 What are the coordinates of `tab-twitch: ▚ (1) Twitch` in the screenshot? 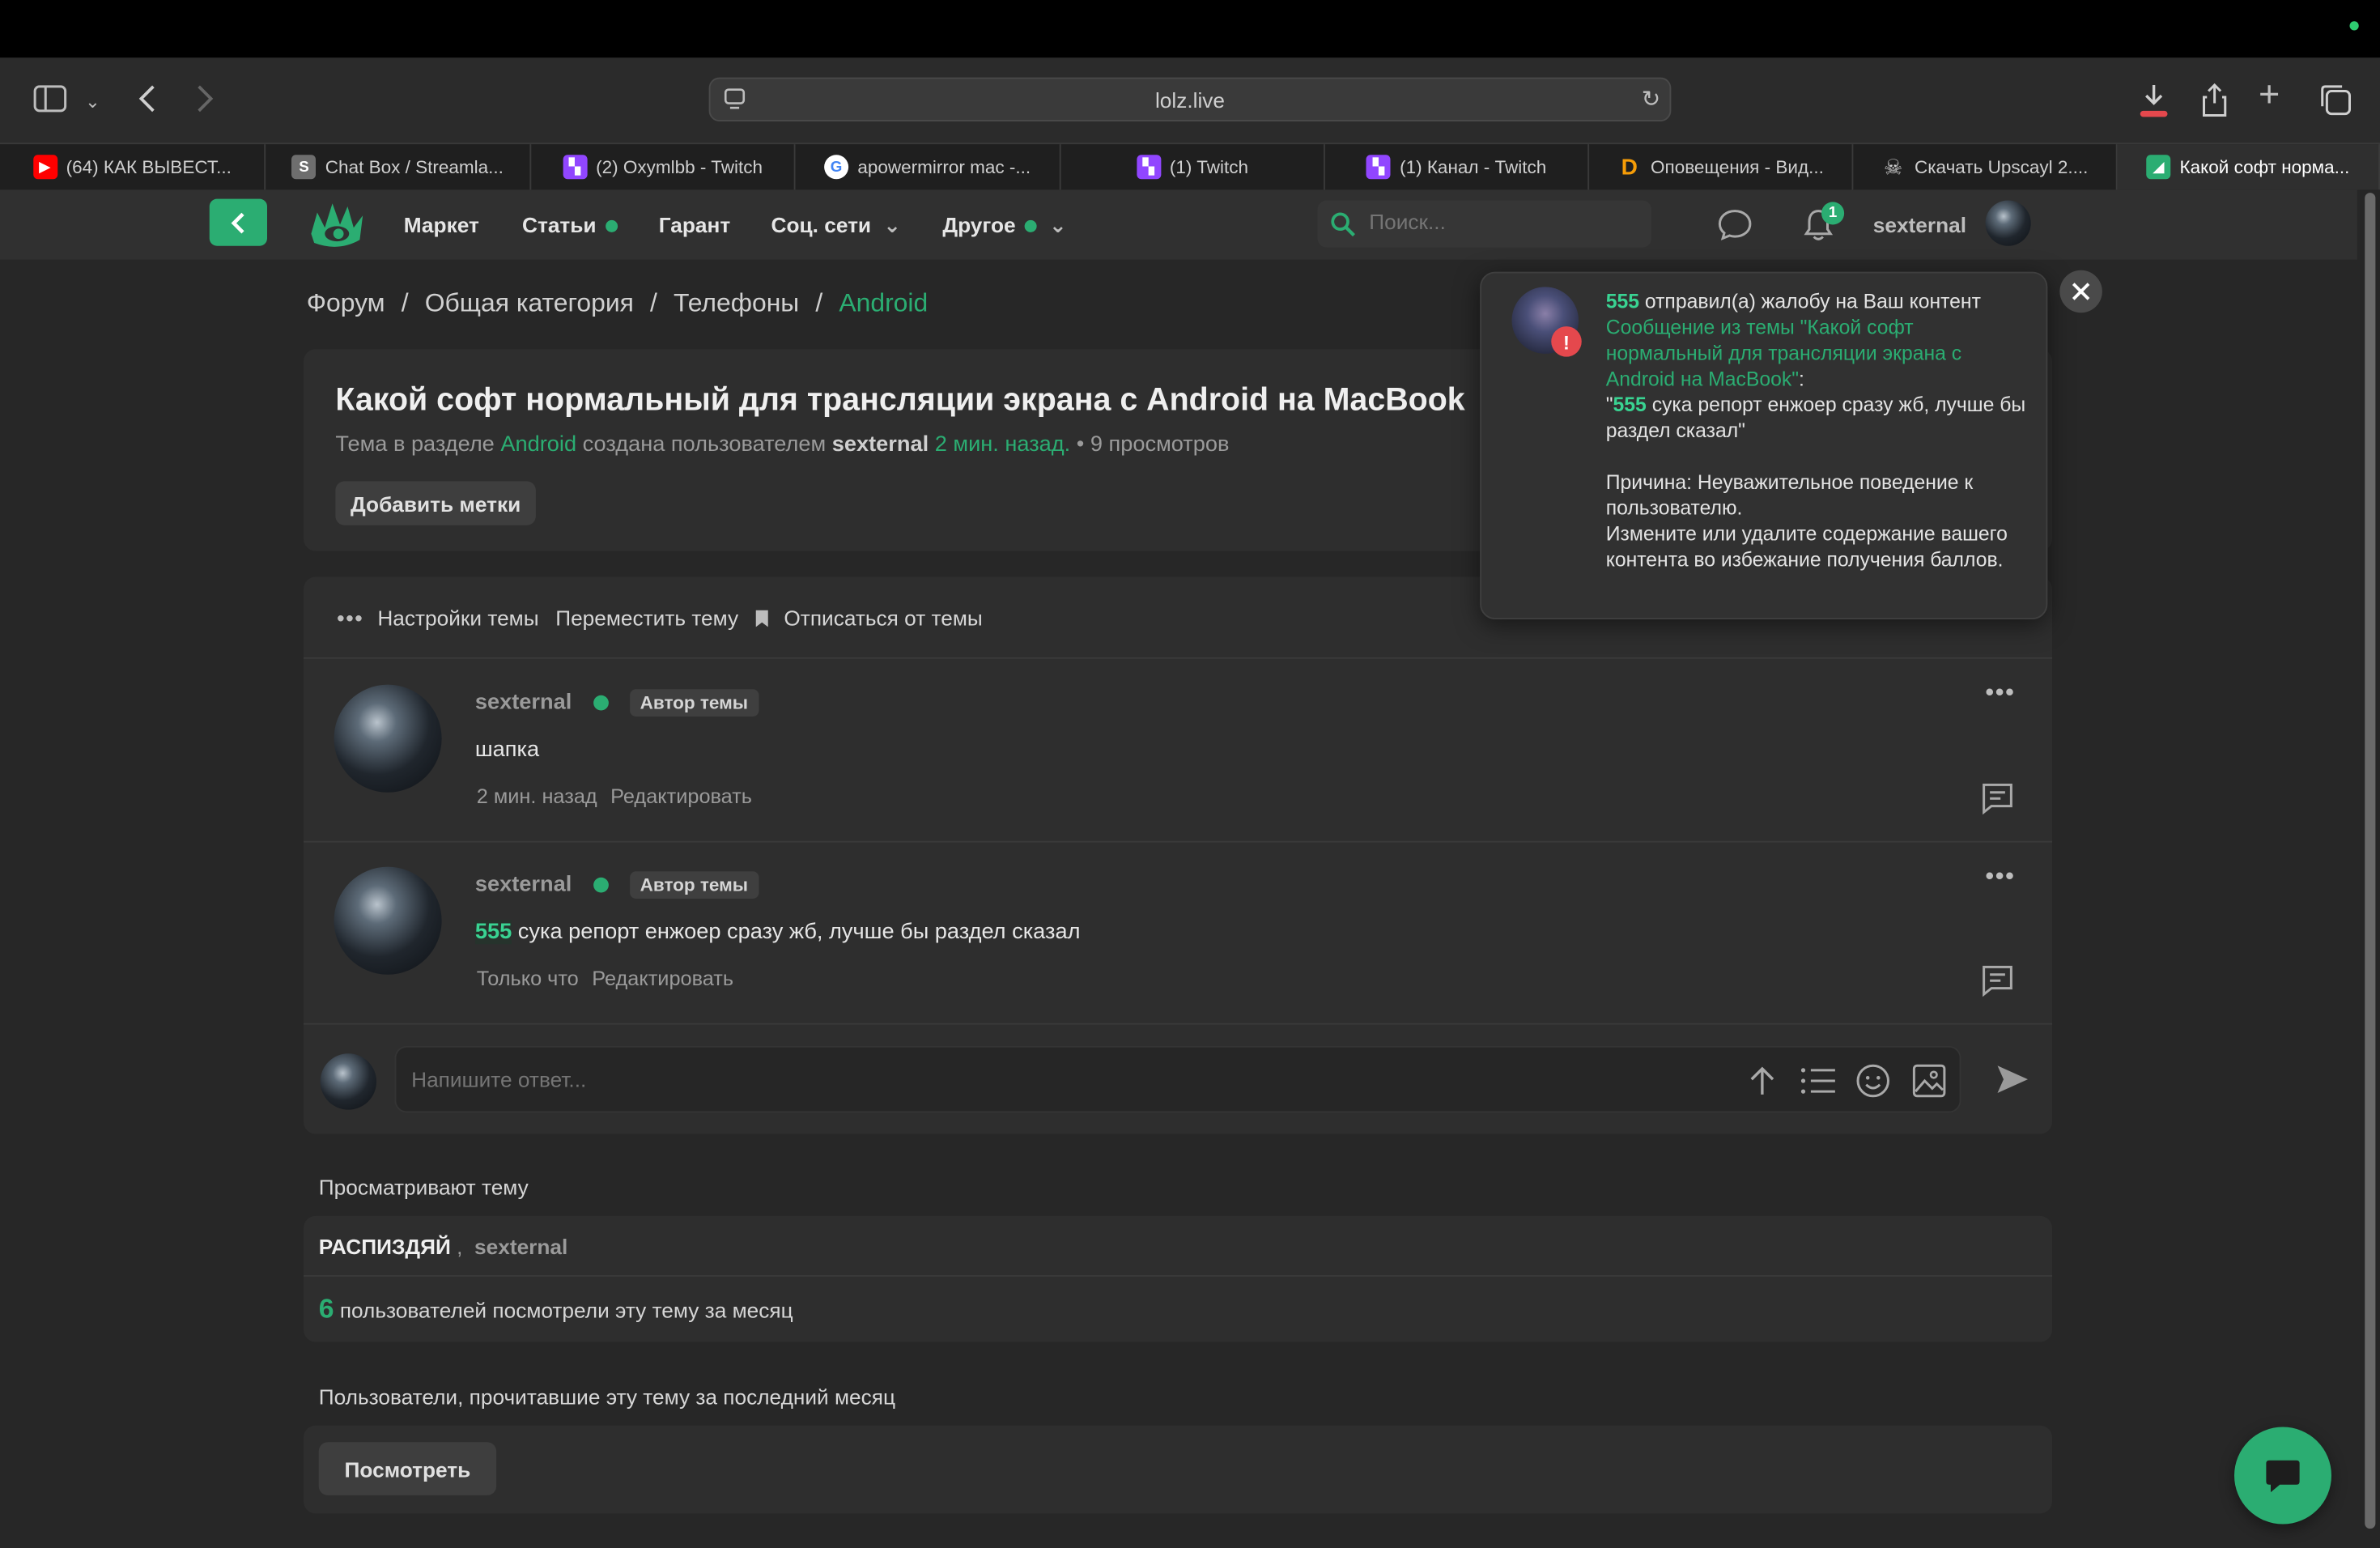 It's located at (1193, 167).